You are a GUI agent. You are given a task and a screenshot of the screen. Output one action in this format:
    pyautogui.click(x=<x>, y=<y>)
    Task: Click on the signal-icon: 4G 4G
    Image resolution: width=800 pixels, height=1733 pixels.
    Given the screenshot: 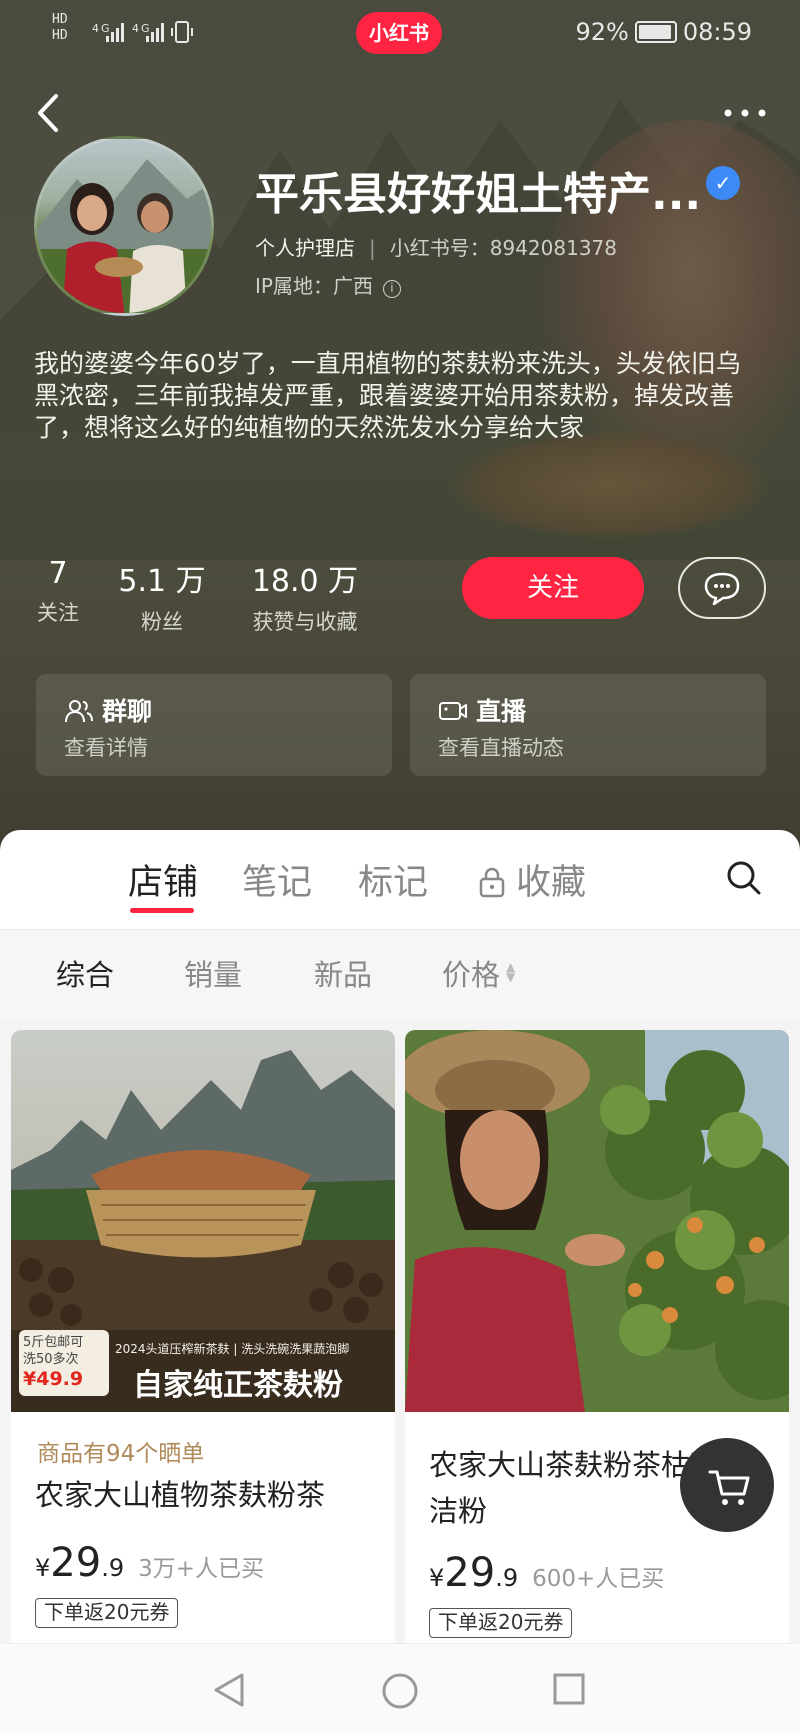 What is the action you would take?
    pyautogui.click(x=147, y=35)
    